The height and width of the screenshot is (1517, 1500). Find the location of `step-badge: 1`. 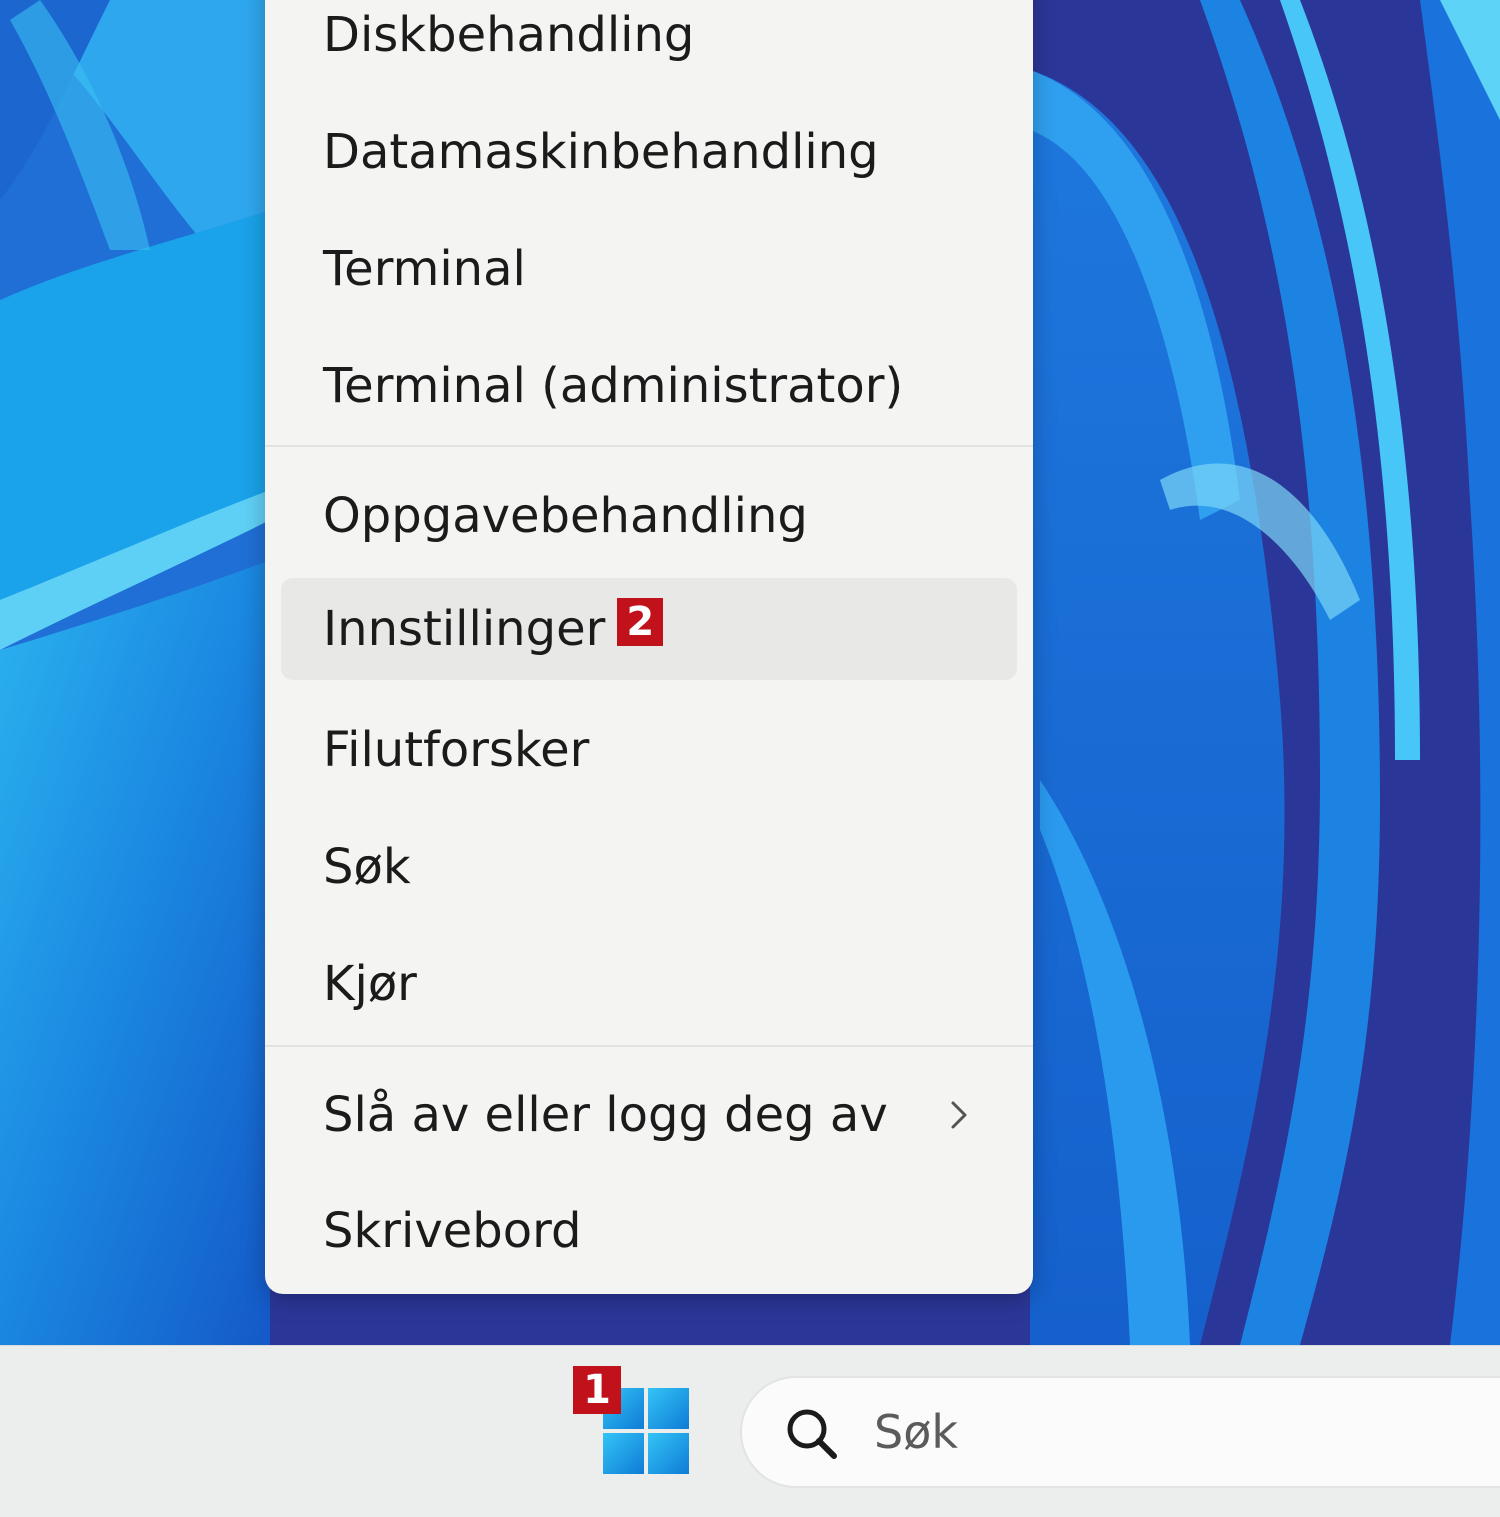

step-badge: 1 is located at coordinates (597, 1390).